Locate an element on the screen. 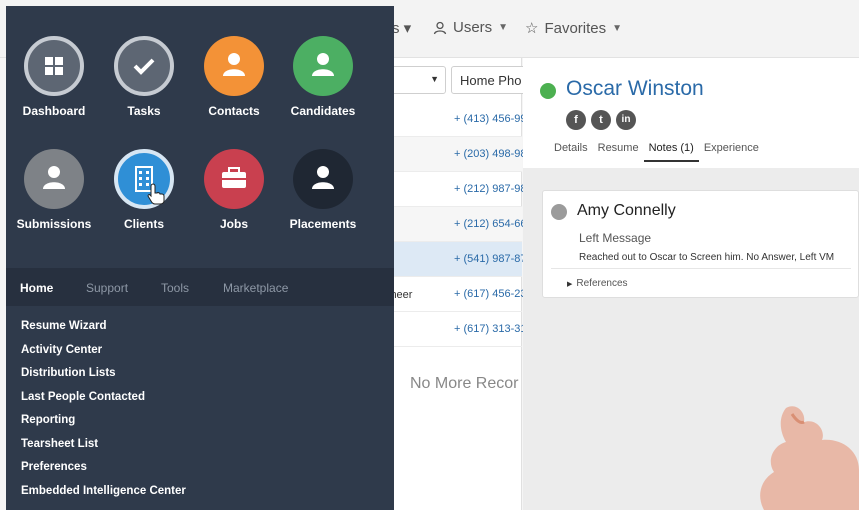  table-row: + (203) 498-98 is located at coordinates (460, 154).